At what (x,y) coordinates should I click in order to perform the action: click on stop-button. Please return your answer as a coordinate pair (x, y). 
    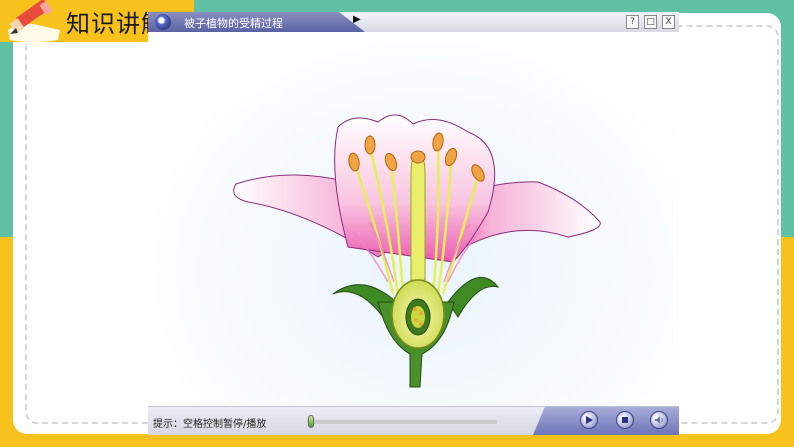
    Looking at the image, I should click on (625, 420).